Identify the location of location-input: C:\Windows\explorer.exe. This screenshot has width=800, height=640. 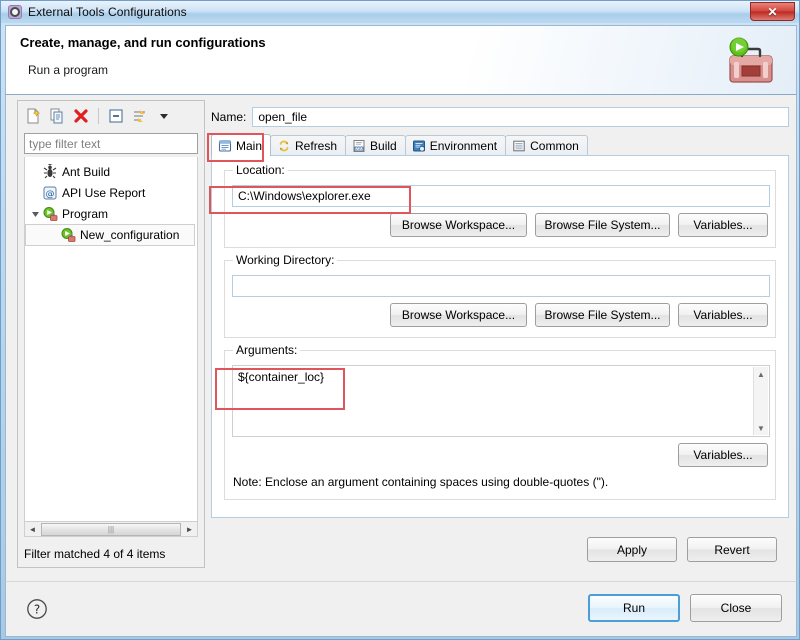
(501, 196).